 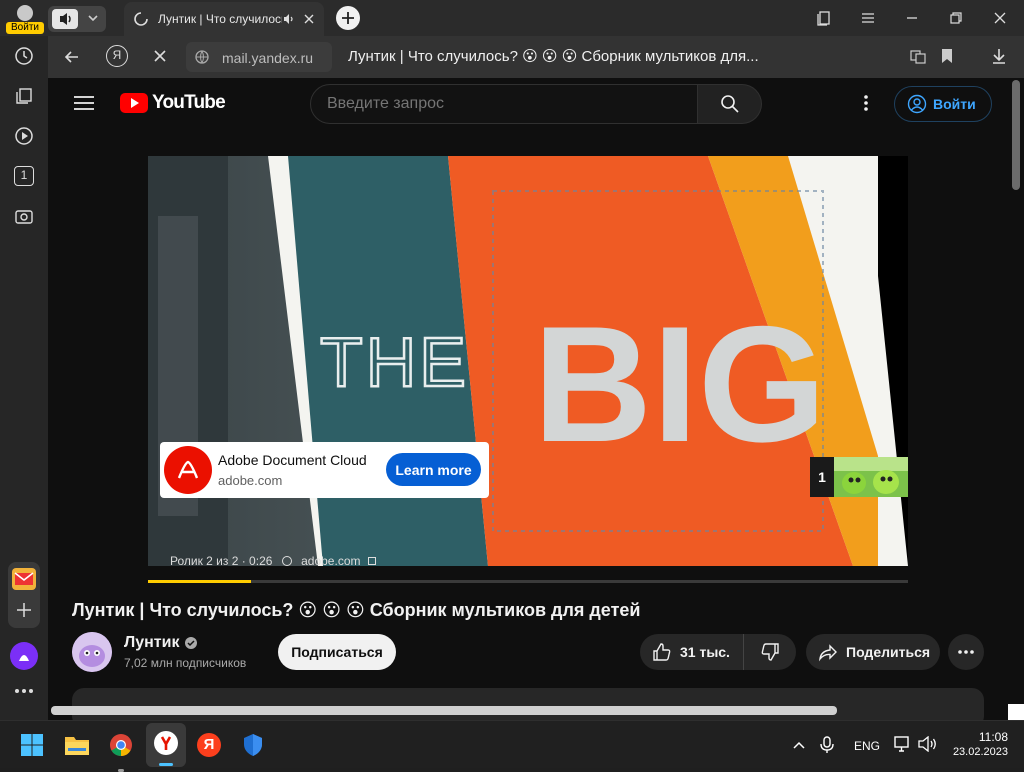 I want to click on share-icon, so click(x=827, y=653).